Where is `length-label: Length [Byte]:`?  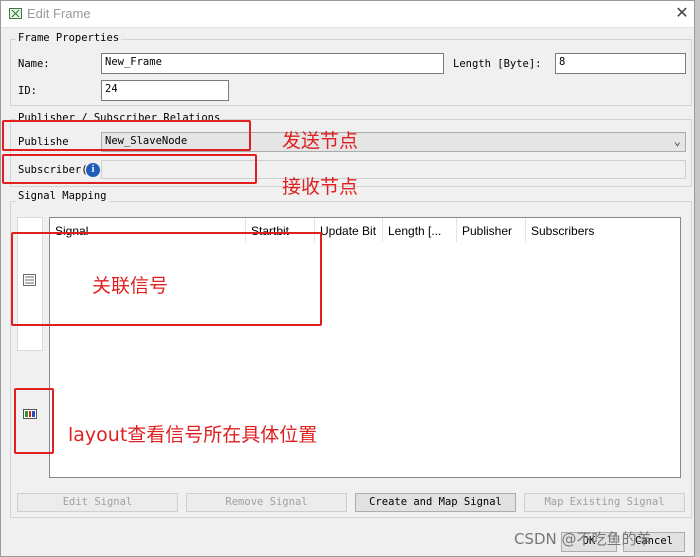
length-label: Length [Byte]: is located at coordinates (497, 64).